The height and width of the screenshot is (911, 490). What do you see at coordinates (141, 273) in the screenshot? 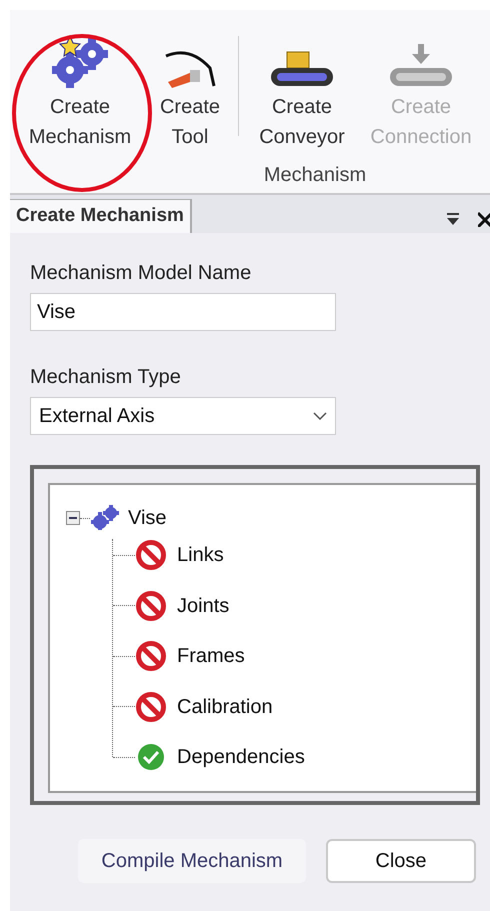
I see `field-label: Mechanism Model Name` at bounding box center [141, 273].